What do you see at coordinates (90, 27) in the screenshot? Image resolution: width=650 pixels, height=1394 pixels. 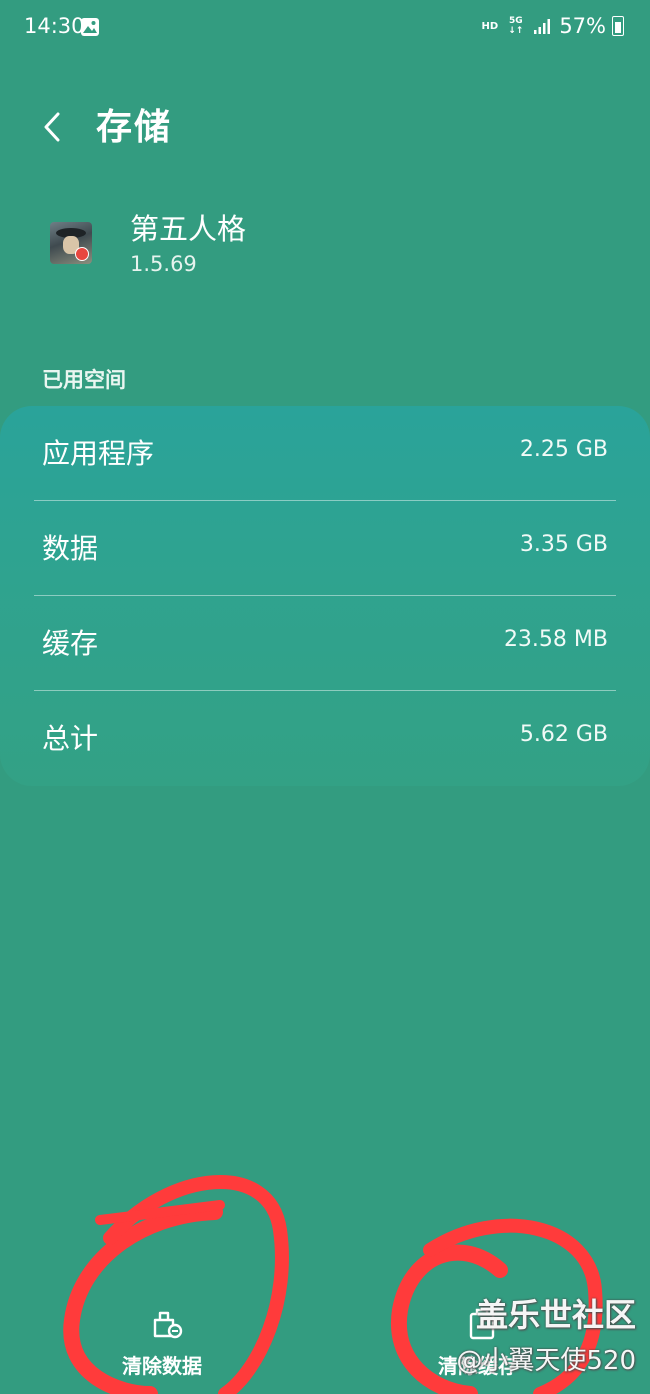 I see `image-notification-icon` at bounding box center [90, 27].